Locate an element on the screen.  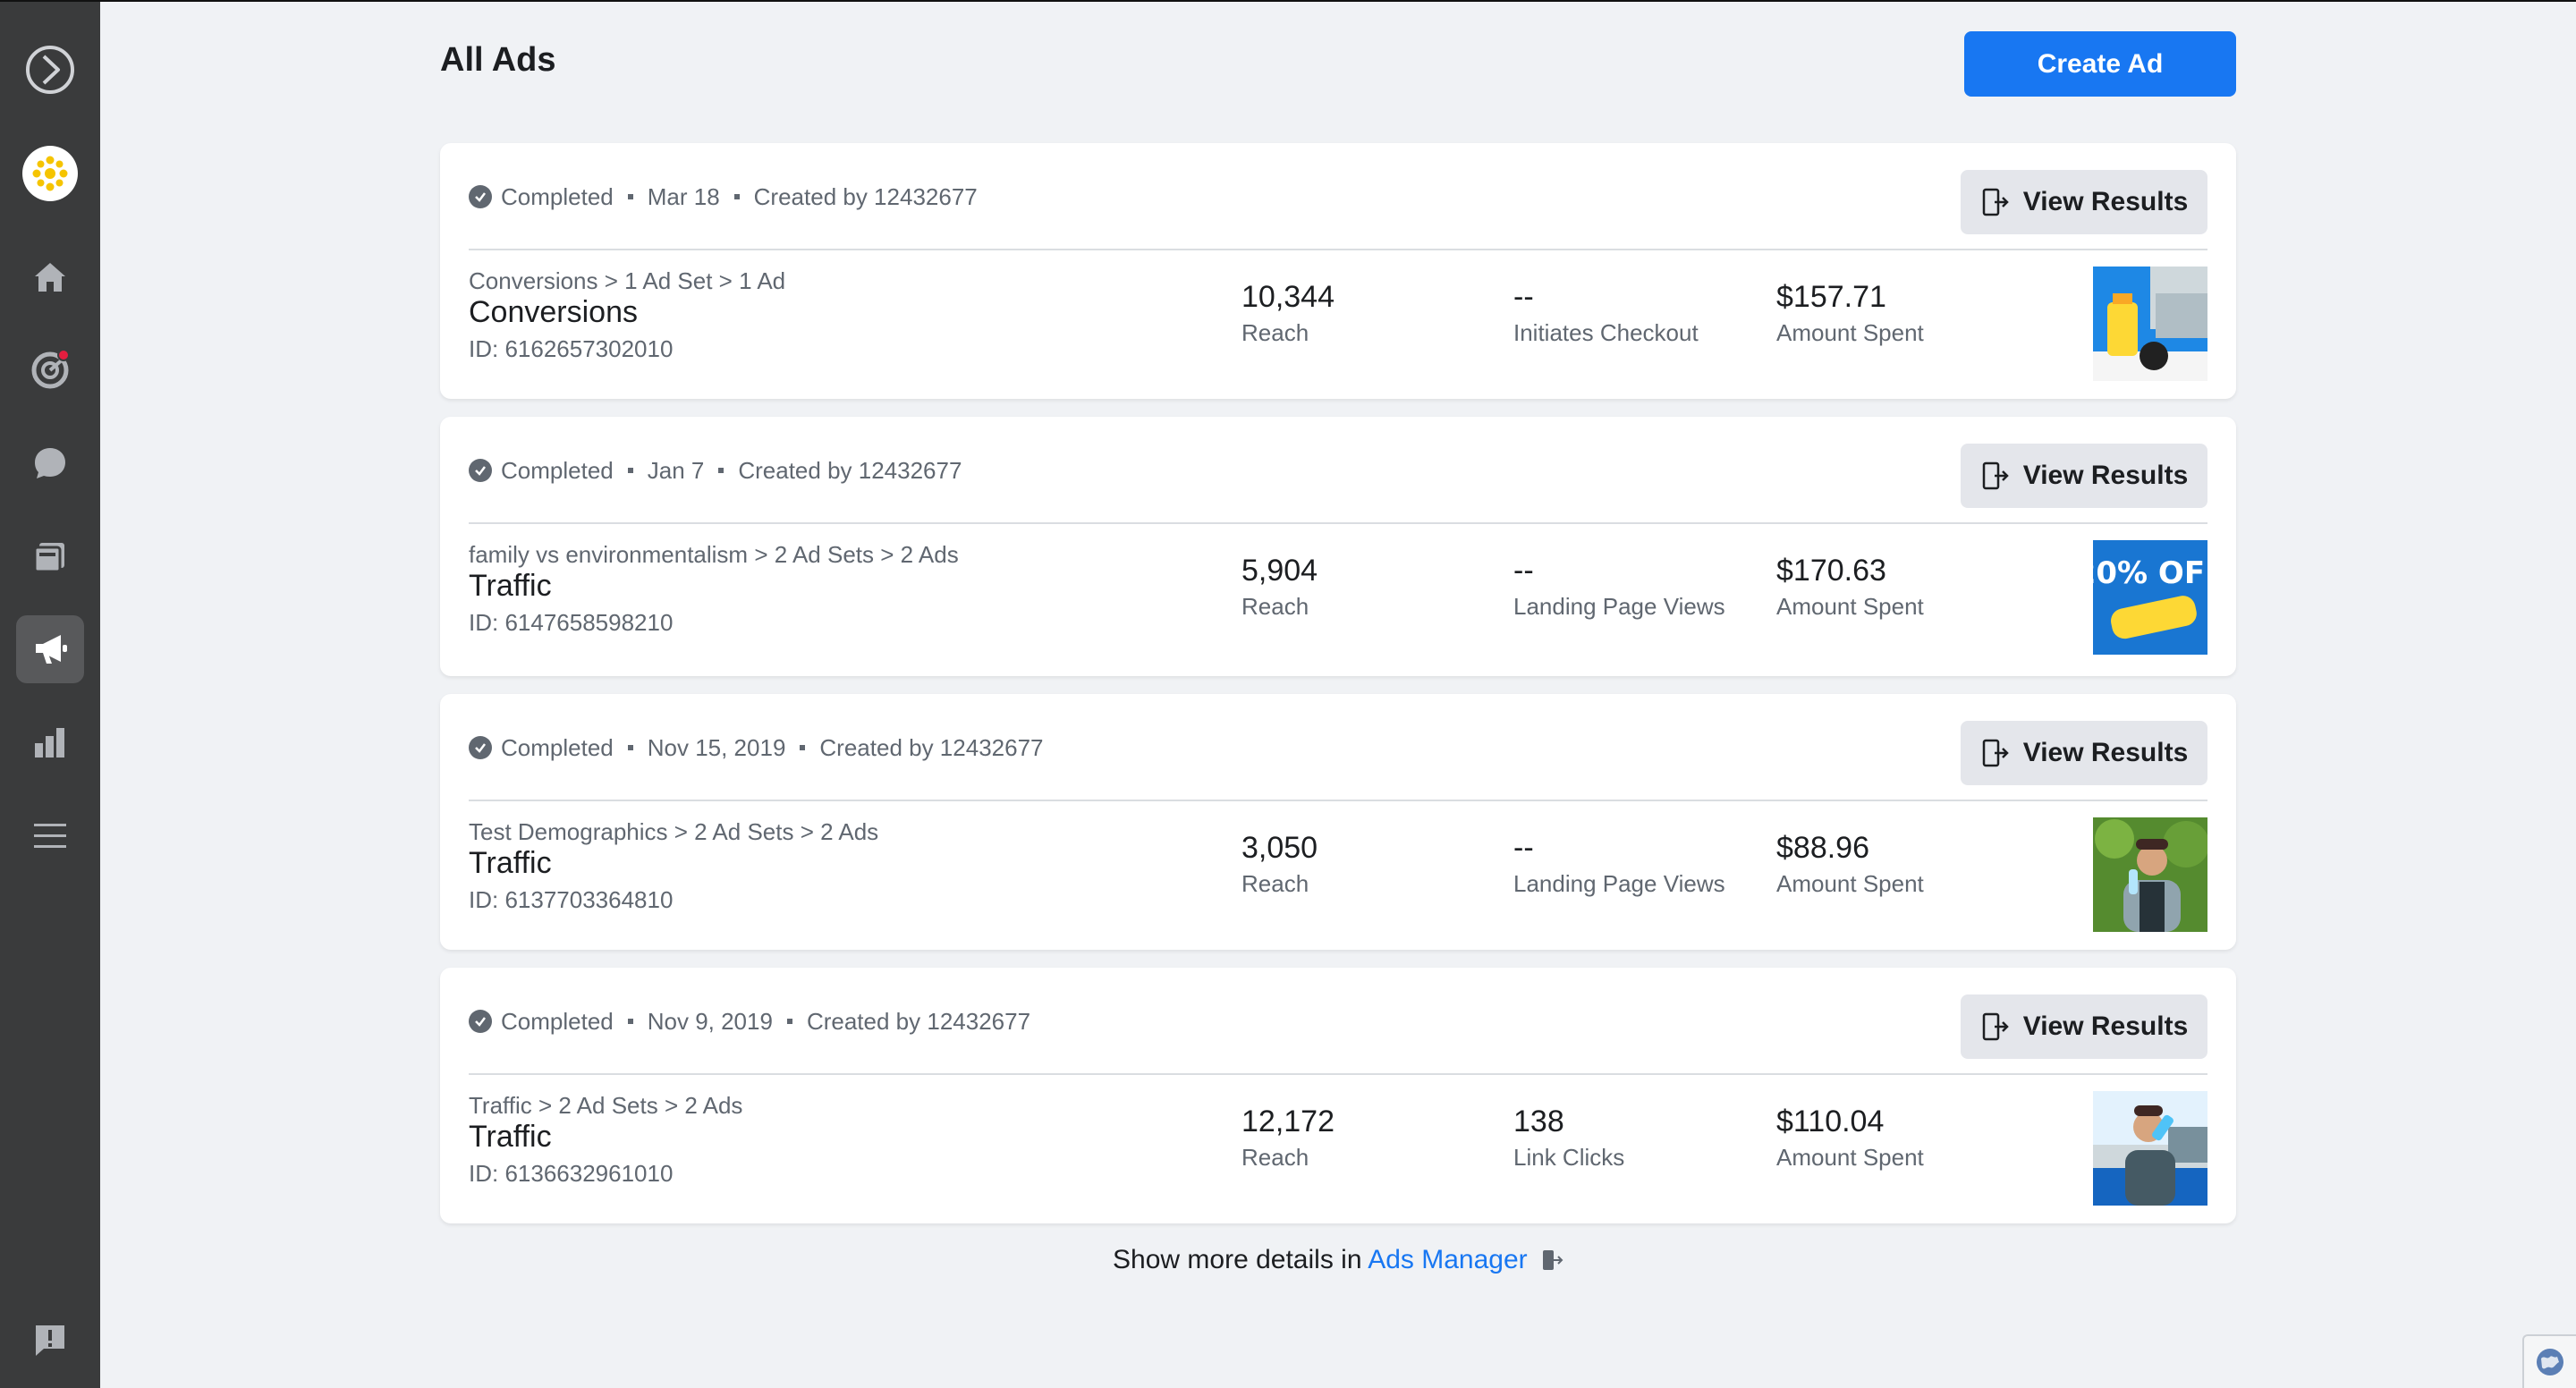
spent-metric: $157.71 Amount Spent is located at coordinates (1850, 315).